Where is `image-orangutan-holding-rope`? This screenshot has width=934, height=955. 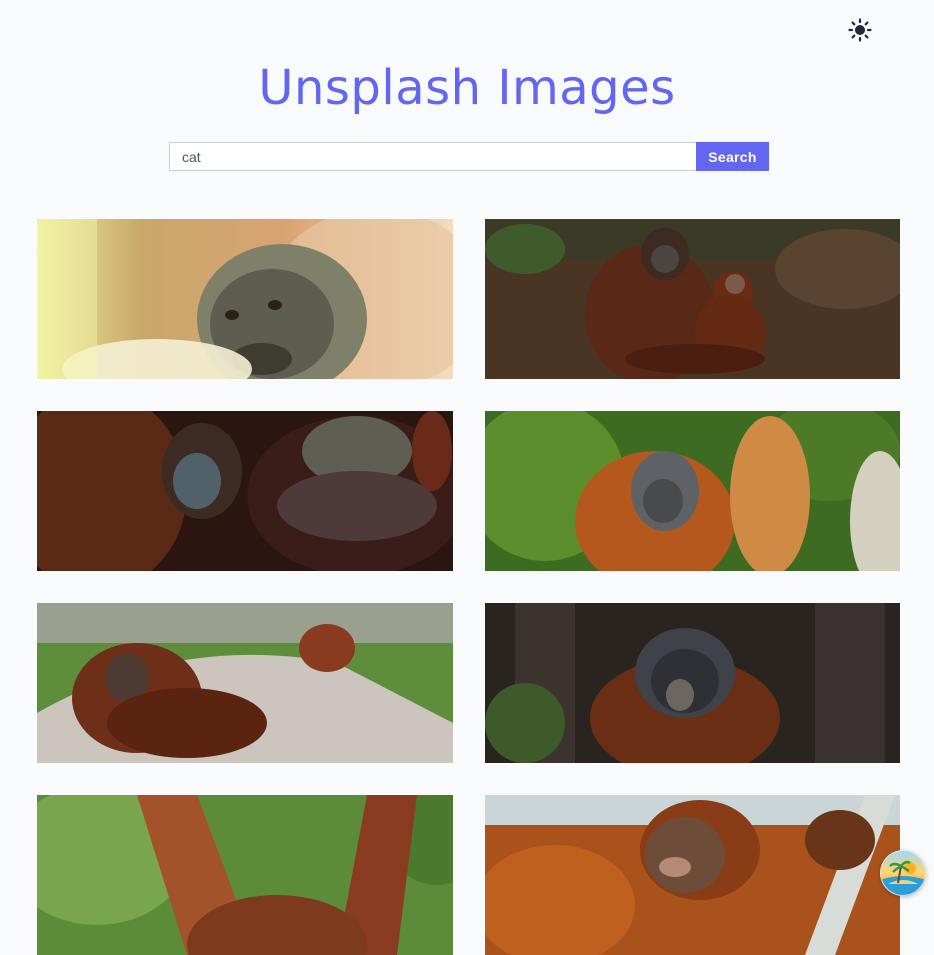
image-orangutan-holding-rope is located at coordinates (692, 875).